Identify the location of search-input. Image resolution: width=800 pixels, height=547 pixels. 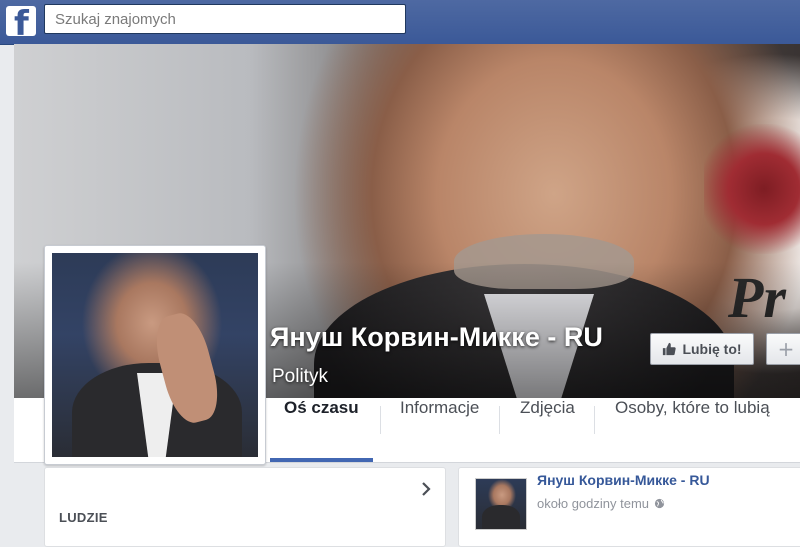
(235, 19).